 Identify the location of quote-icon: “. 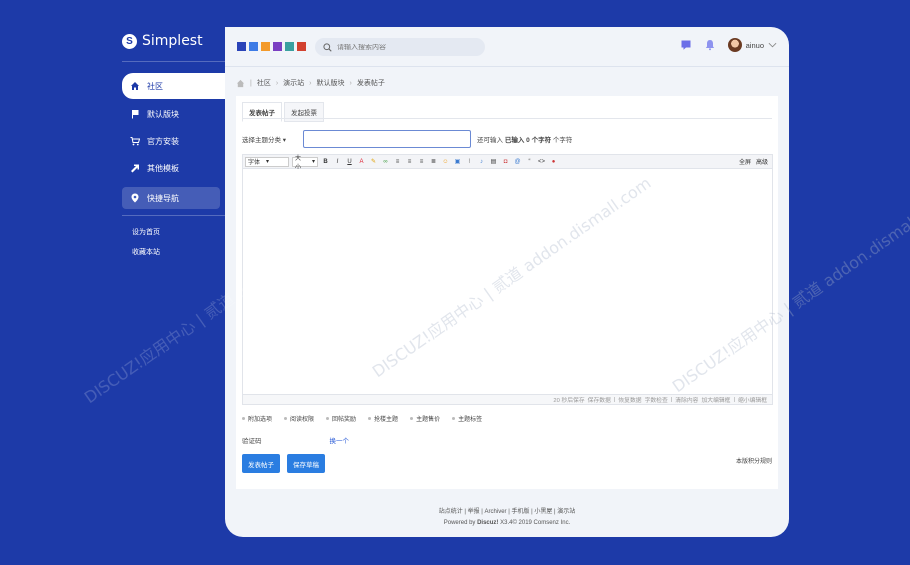
(529, 161).